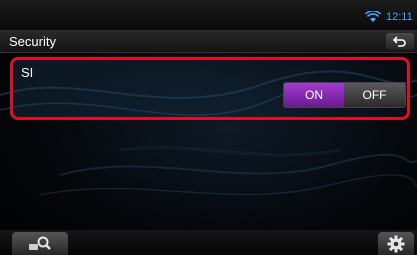  I want to click on settings-button, so click(396, 243).